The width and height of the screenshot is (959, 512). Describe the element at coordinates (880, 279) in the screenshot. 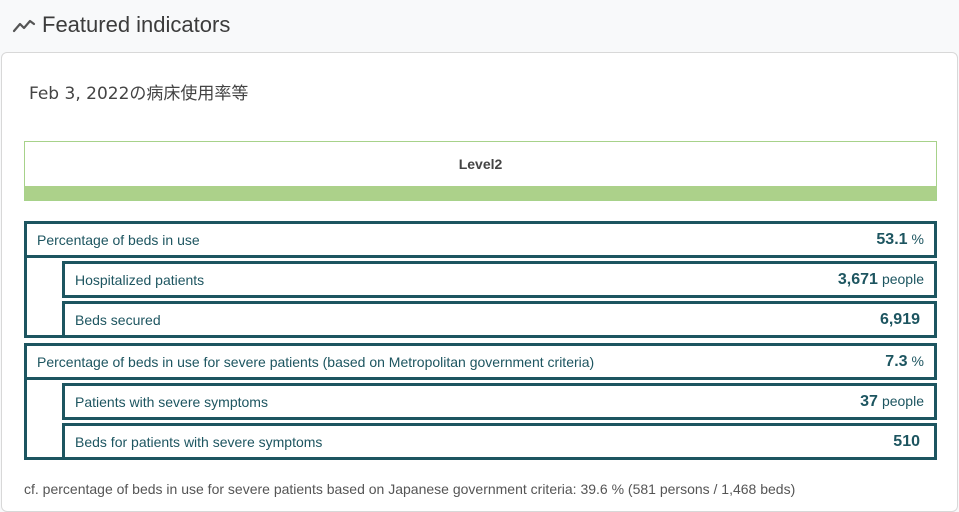

I see `row-value: 3,671 people` at that location.